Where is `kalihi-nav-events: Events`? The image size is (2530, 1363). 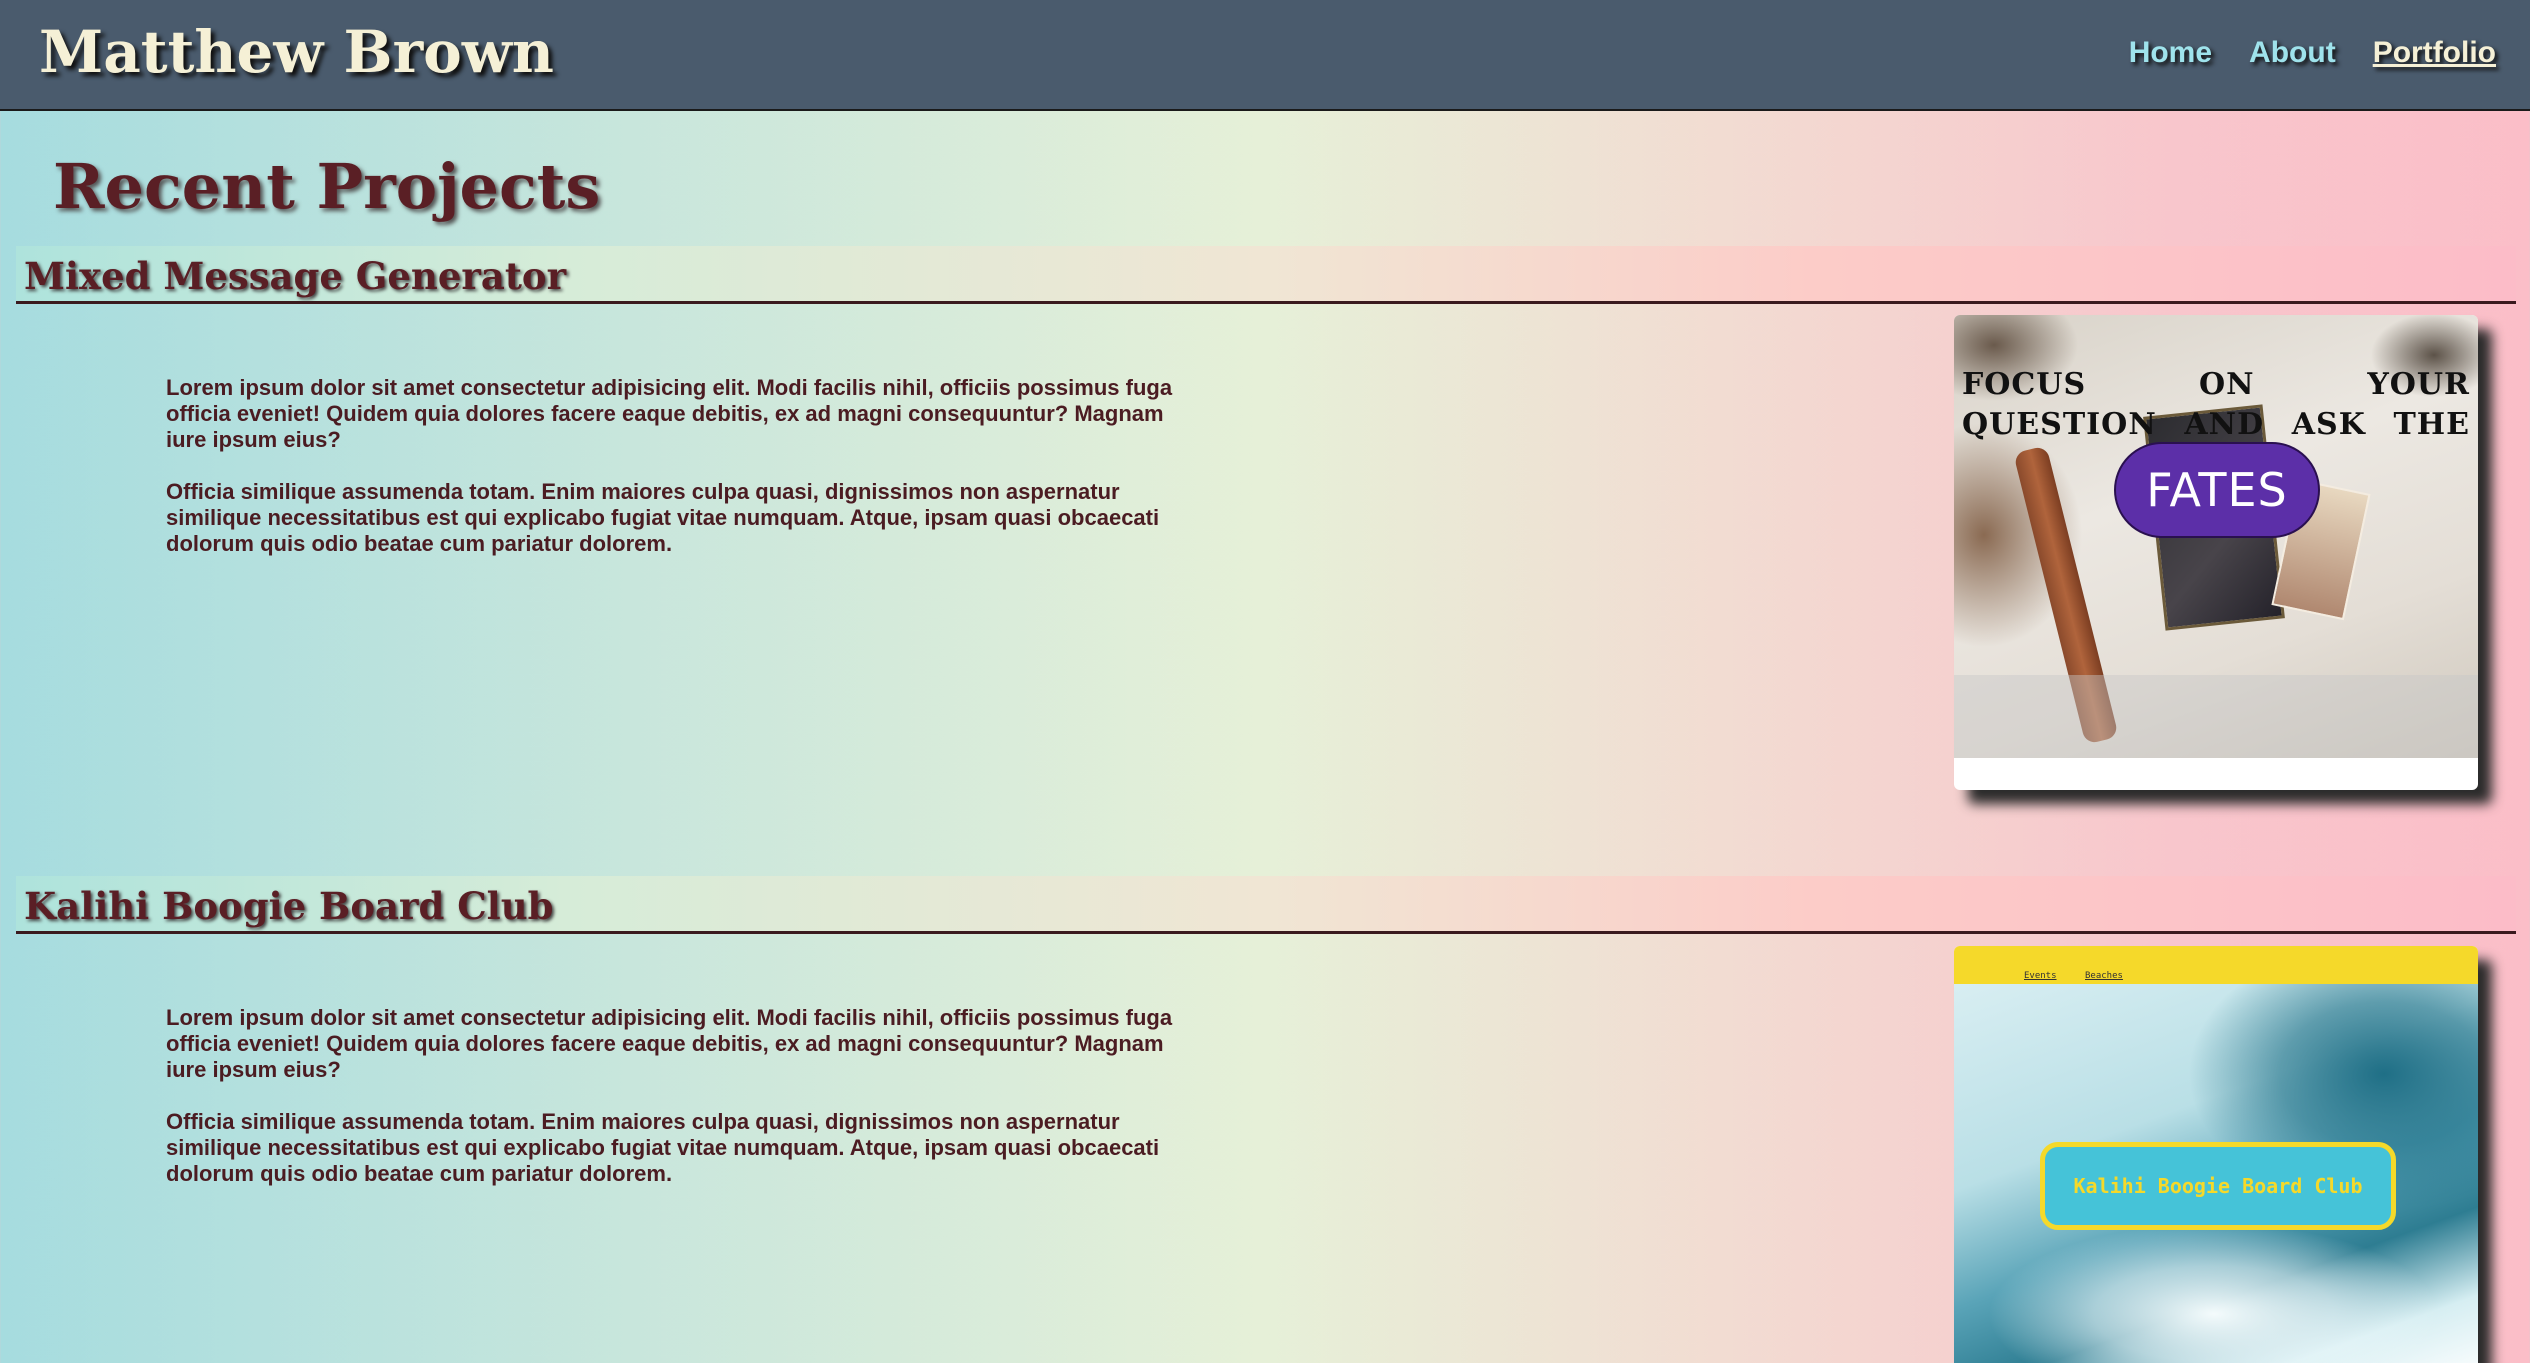 kalihi-nav-events: Events is located at coordinates (2040, 976).